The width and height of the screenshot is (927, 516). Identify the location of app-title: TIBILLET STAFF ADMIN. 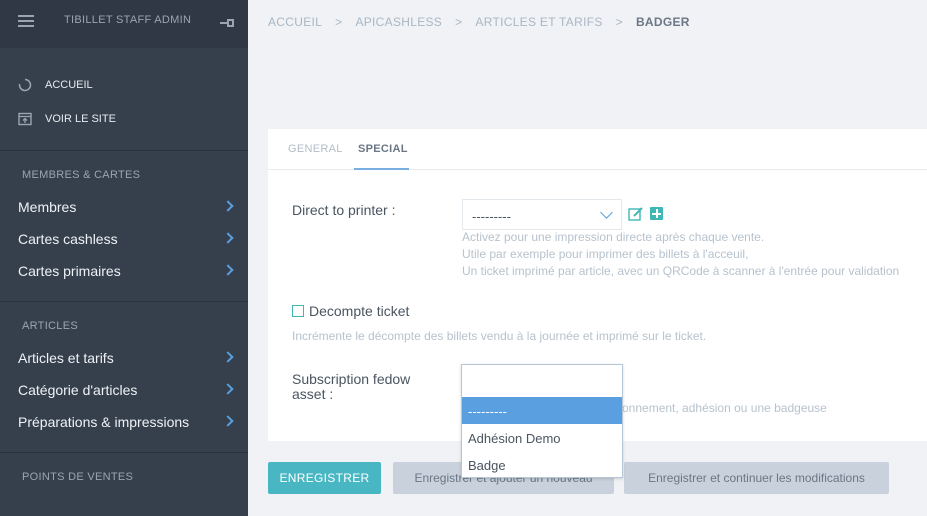
(128, 20).